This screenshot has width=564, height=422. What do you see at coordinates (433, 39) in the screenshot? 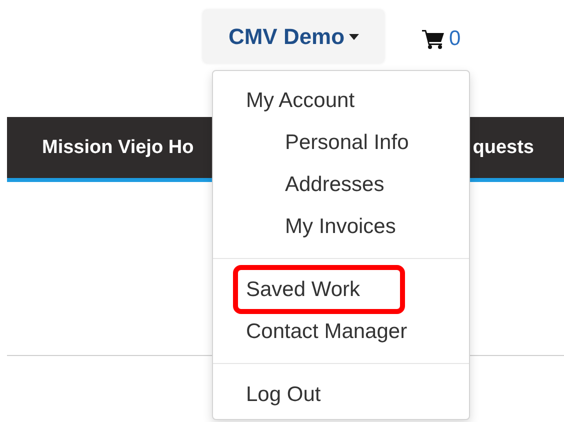
I see `cart-icon` at bounding box center [433, 39].